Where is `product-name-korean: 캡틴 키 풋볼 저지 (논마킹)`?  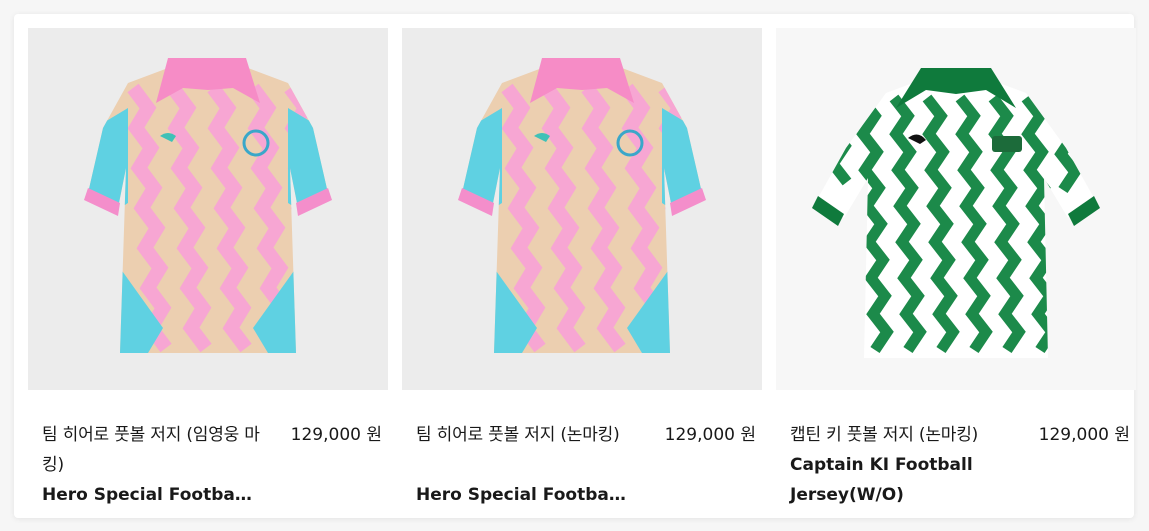 product-name-korean: 캡틴 키 풋볼 저지 (논마킹) is located at coordinates (905, 435).